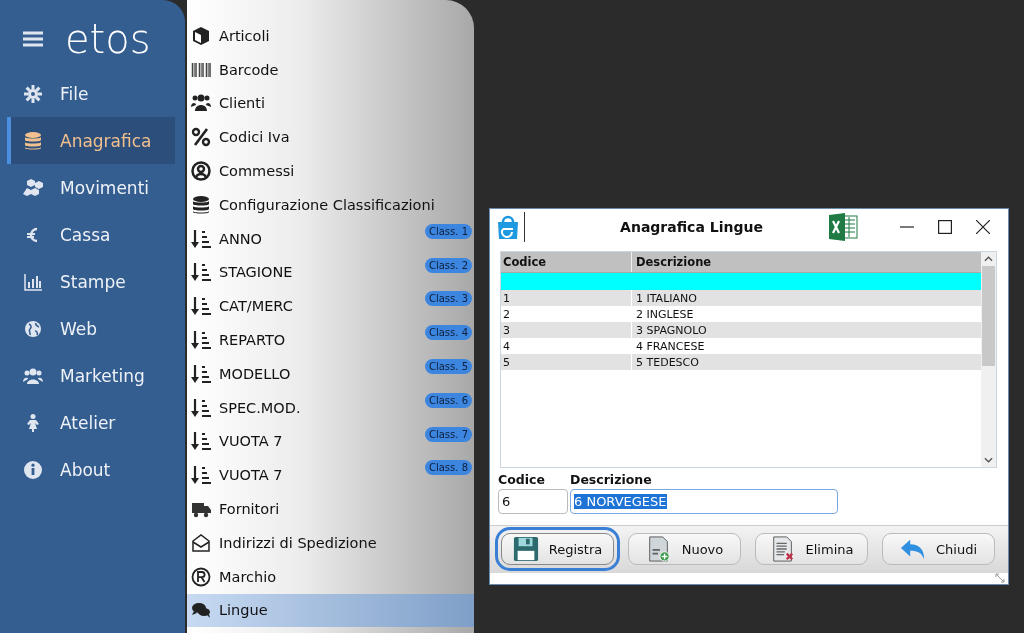 The height and width of the screenshot is (633, 1024). What do you see at coordinates (741, 330) in the screenshot?
I see `table-row: 3 3 SPAGNOLO` at bounding box center [741, 330].